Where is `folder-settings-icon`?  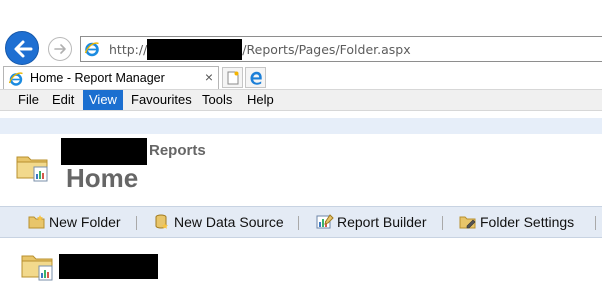
folder-settings-icon is located at coordinates (467, 222).